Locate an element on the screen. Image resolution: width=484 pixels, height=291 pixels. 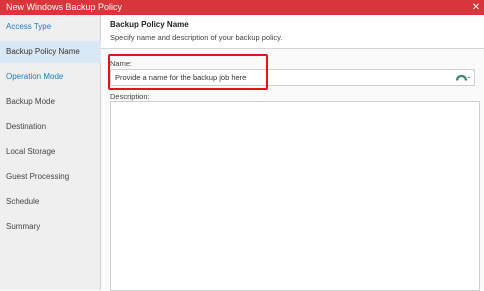
close-icon: ✕ is located at coordinates (476, 7).